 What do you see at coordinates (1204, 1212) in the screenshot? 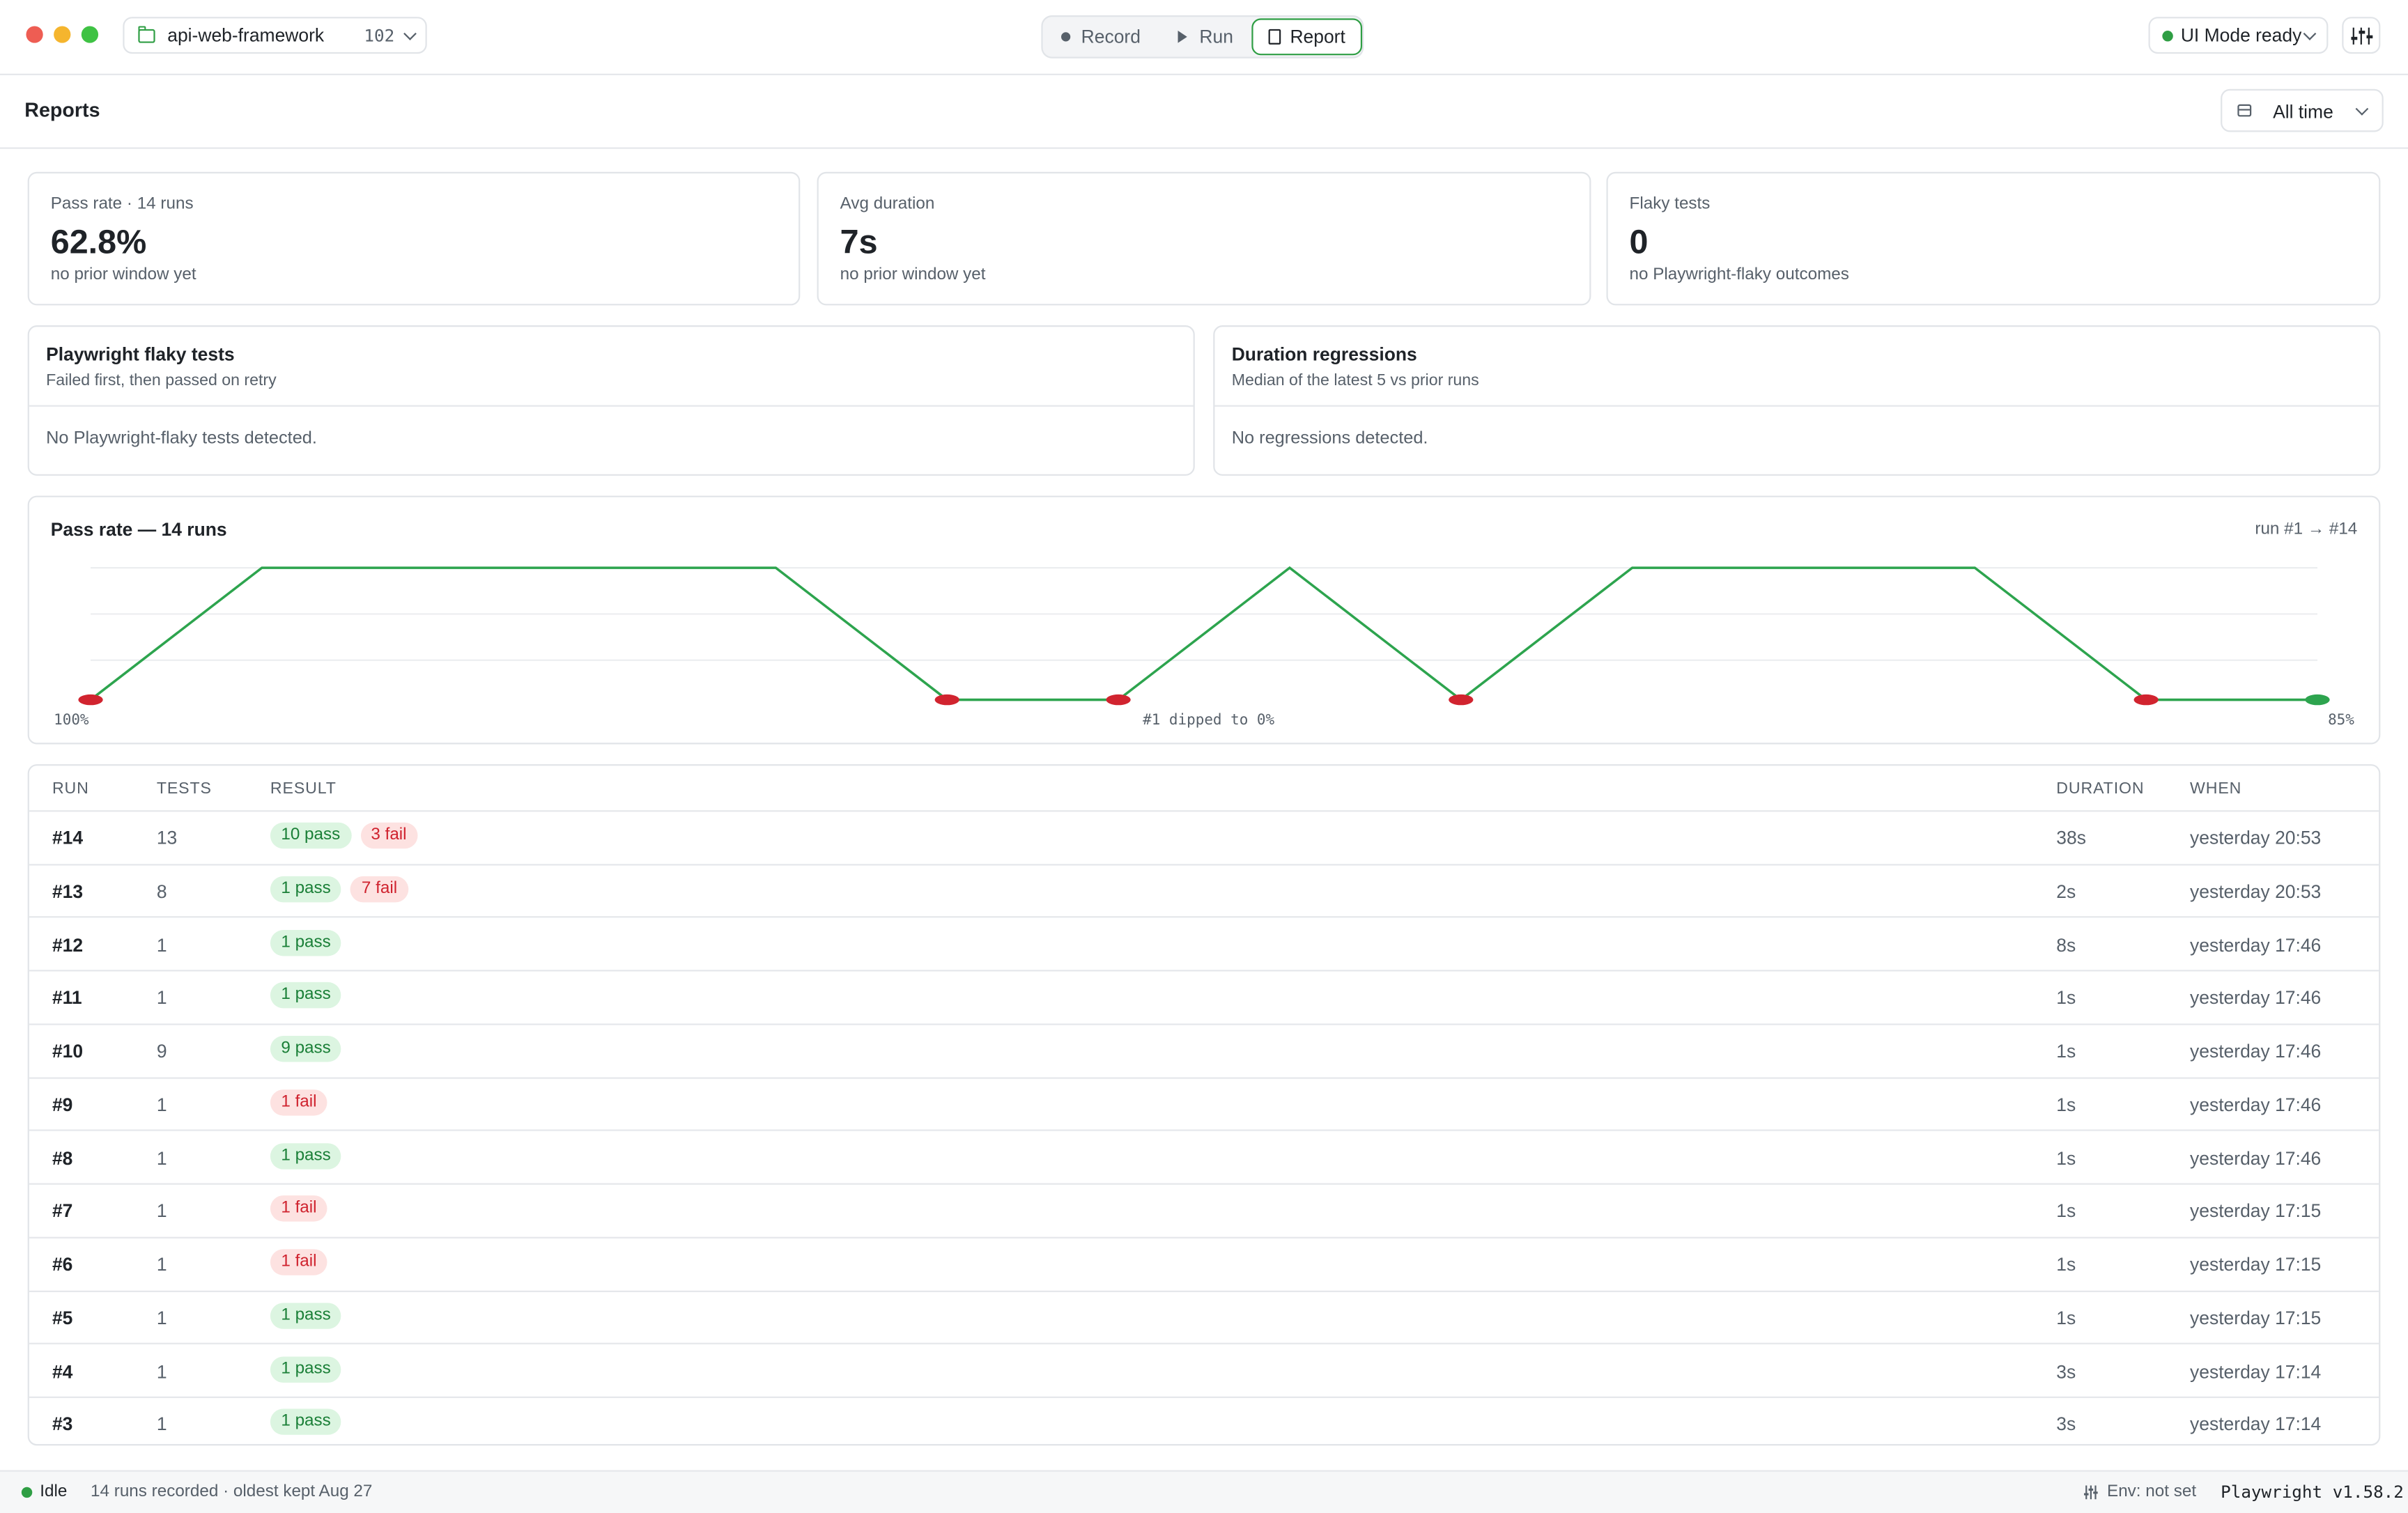
I see `table-row: #7 1 1 fail 1s yesterday 17:15` at bounding box center [1204, 1212].